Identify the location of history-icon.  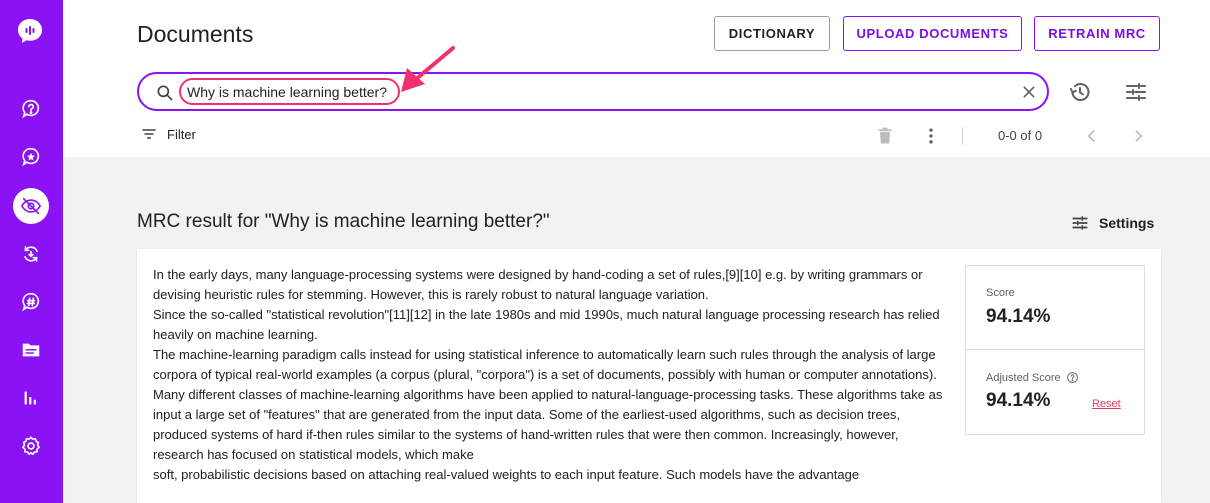
(1080, 92).